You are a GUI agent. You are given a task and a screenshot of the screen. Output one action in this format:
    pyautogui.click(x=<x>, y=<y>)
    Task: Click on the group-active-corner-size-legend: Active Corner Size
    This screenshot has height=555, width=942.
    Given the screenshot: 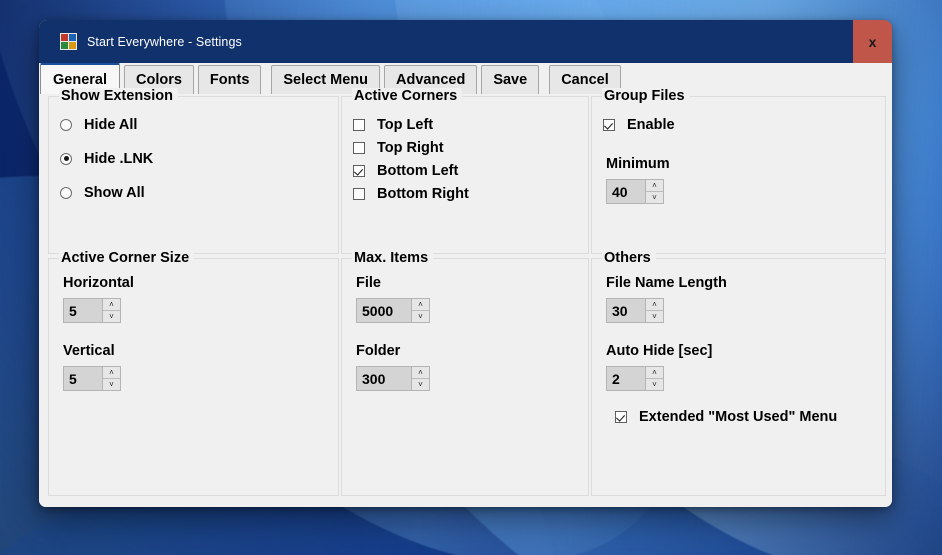 What is the action you would take?
    pyautogui.click(x=127, y=258)
    